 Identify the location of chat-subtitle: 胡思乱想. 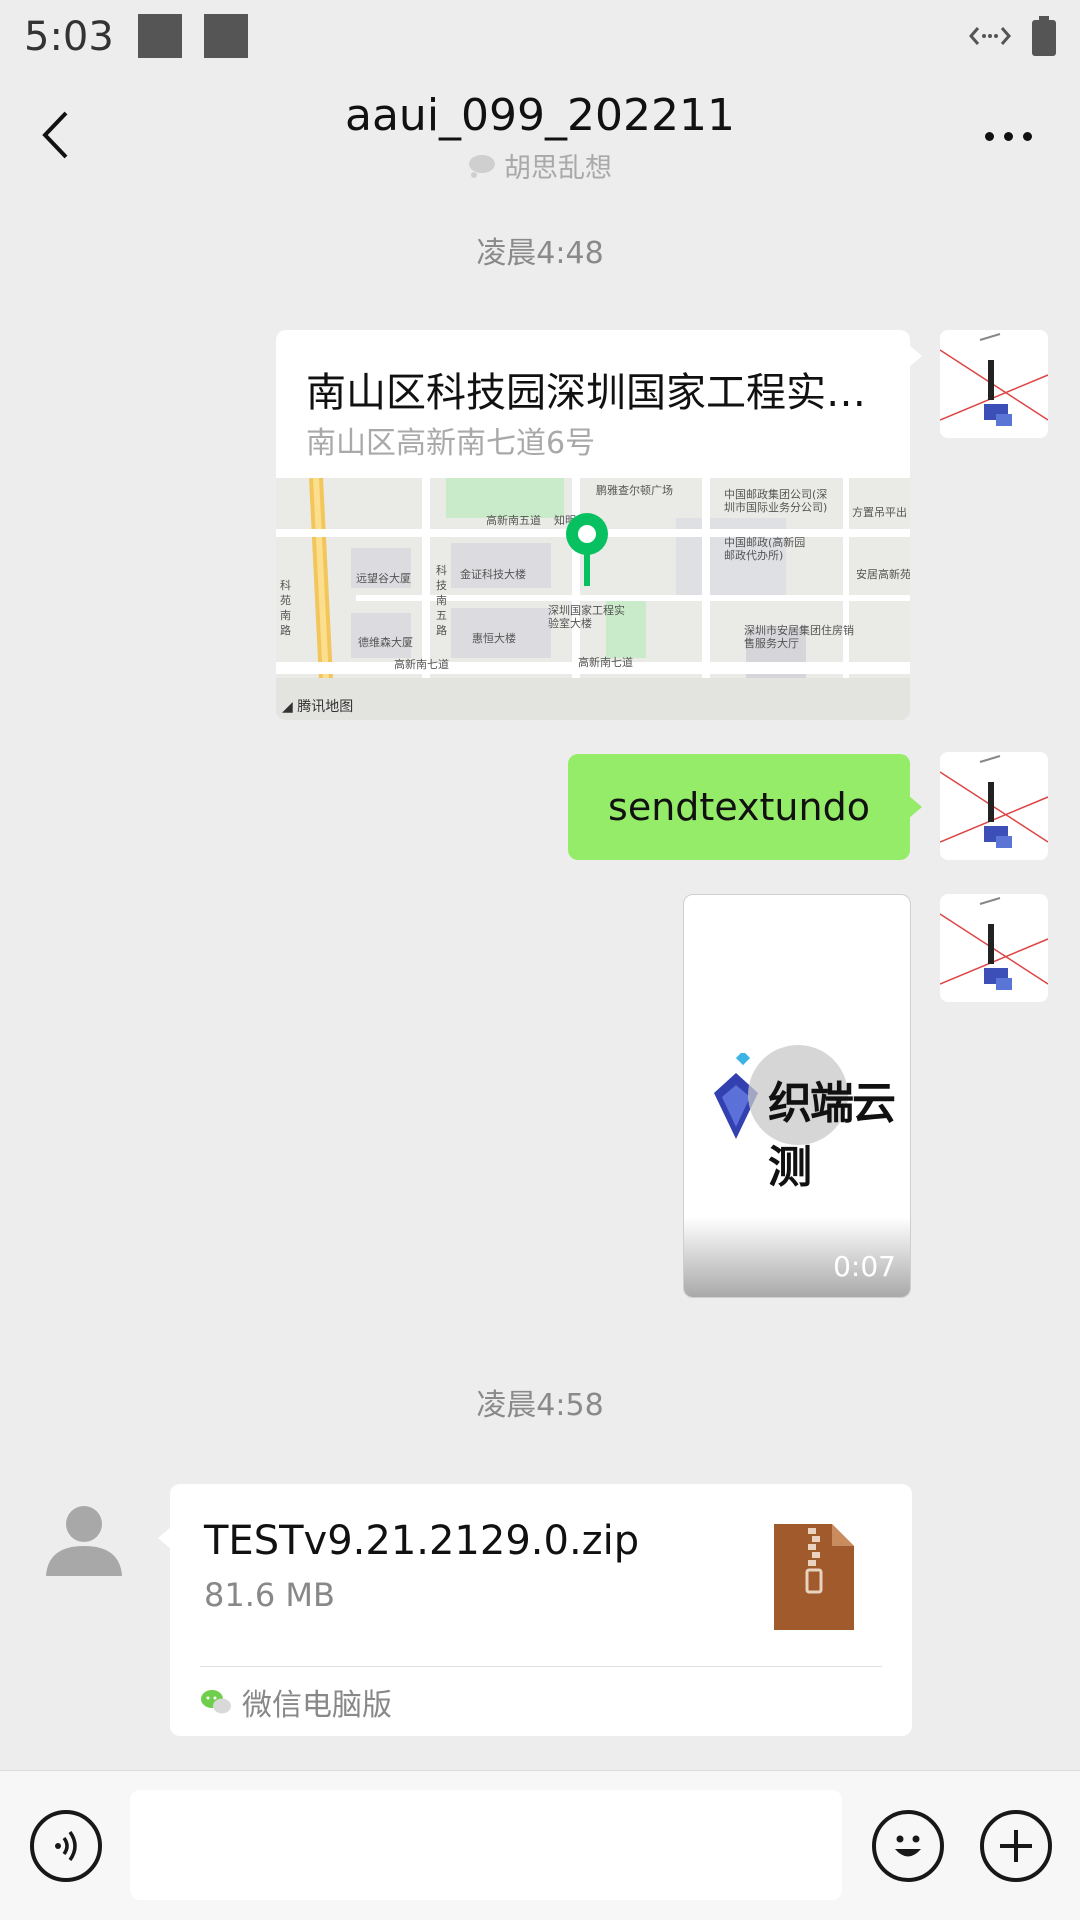
(540, 165).